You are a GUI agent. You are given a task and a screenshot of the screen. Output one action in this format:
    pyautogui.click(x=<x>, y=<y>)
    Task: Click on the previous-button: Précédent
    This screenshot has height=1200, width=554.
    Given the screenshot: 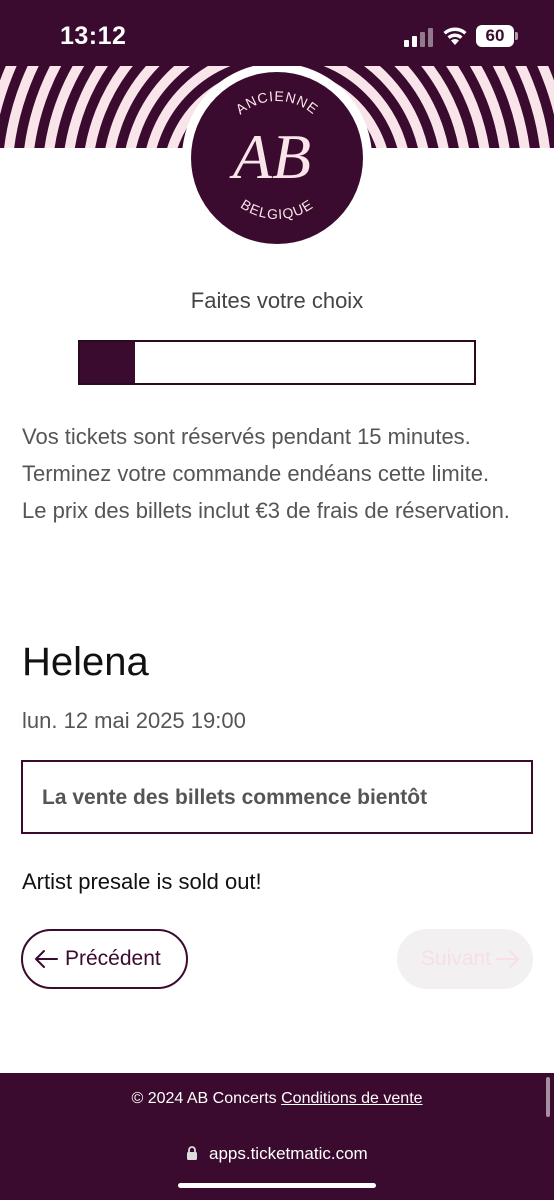 What is the action you would take?
    pyautogui.click(x=104, y=959)
    